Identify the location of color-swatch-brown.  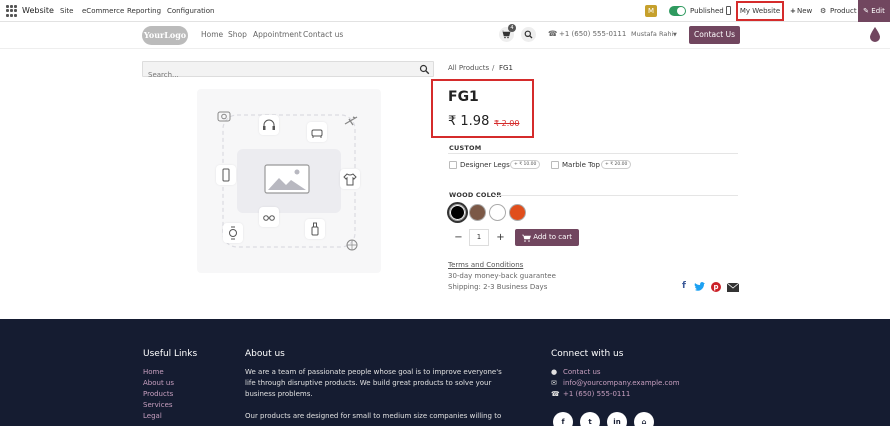
(477, 212).